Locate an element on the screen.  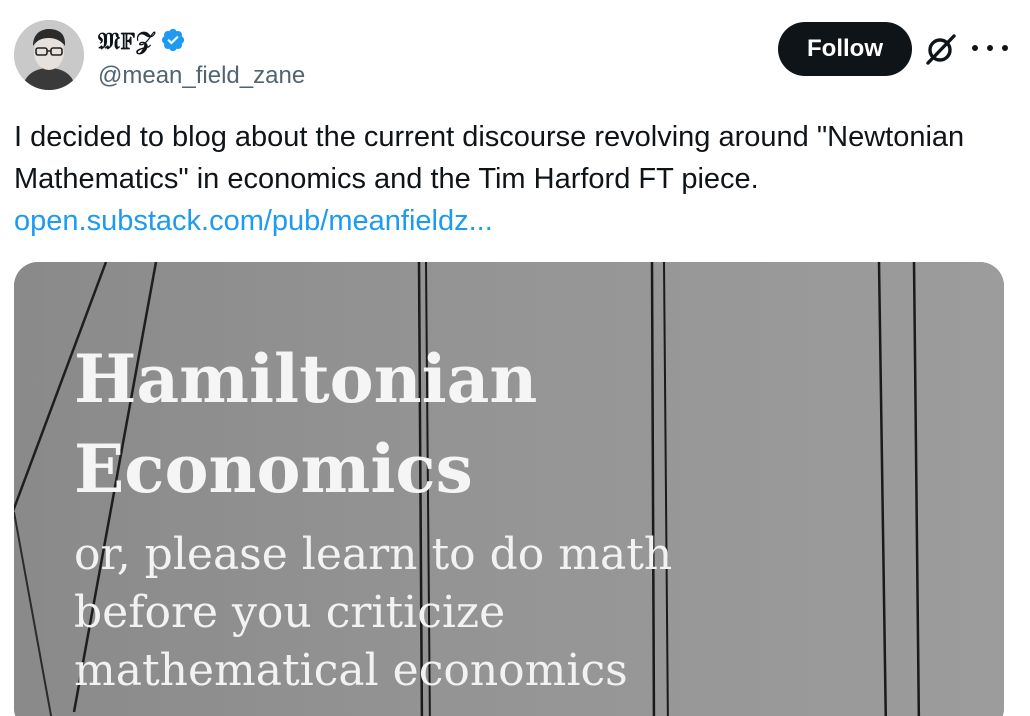
avatar is located at coordinates (49, 55).